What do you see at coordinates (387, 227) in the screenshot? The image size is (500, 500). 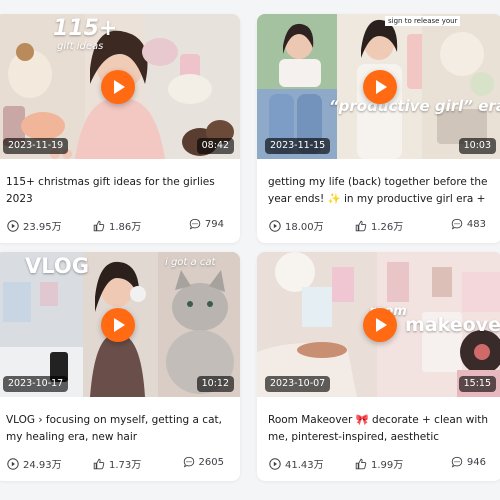 I see `likes-count: 1.26万` at bounding box center [387, 227].